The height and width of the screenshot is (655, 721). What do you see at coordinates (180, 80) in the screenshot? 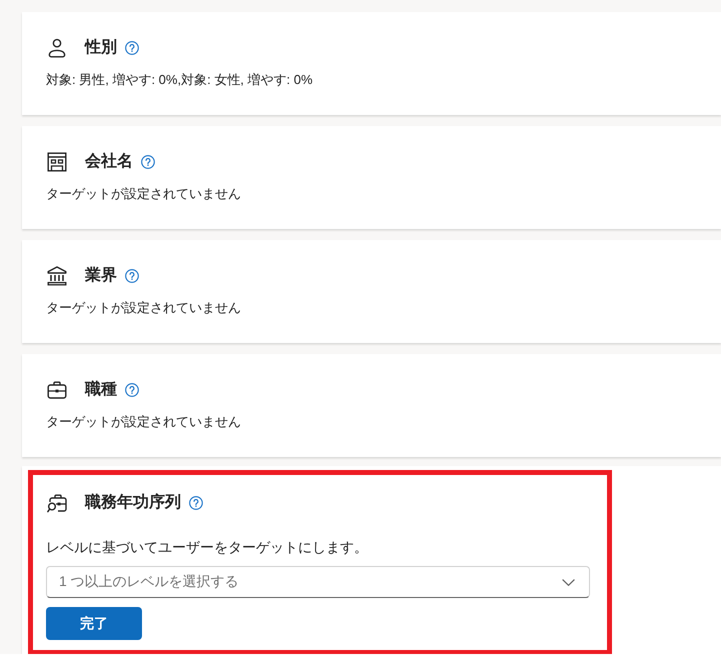
I see `target-summary: 対象: 男性, 増やす: 0%,対象: 女性, 増やす: 0%` at bounding box center [180, 80].